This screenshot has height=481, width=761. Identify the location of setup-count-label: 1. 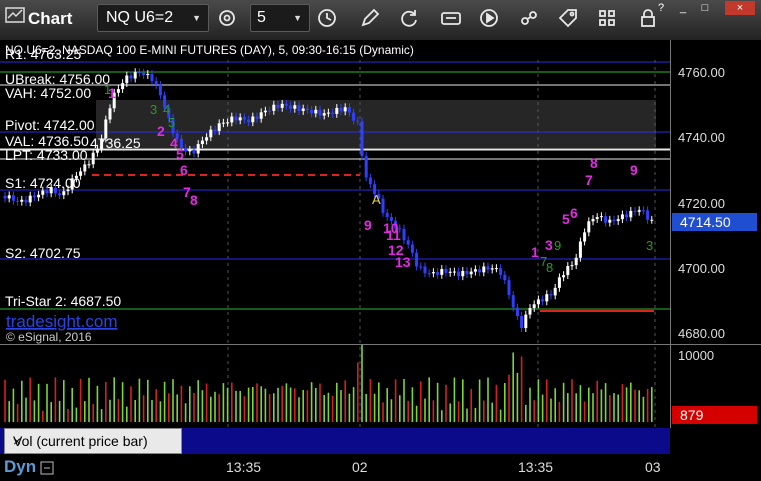
(535, 252).